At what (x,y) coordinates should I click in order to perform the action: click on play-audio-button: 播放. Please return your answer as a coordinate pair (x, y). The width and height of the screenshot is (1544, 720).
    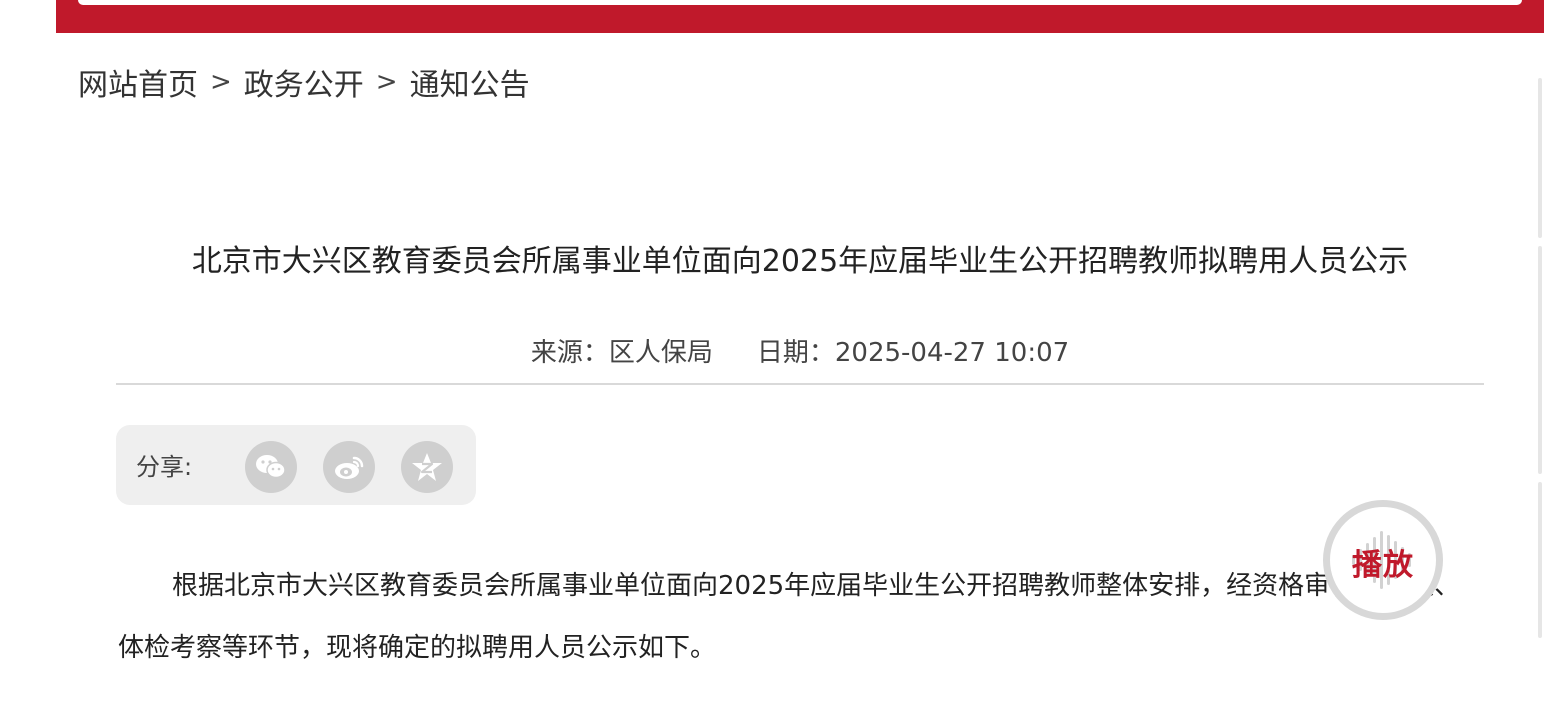
    Looking at the image, I should click on (1383, 560).